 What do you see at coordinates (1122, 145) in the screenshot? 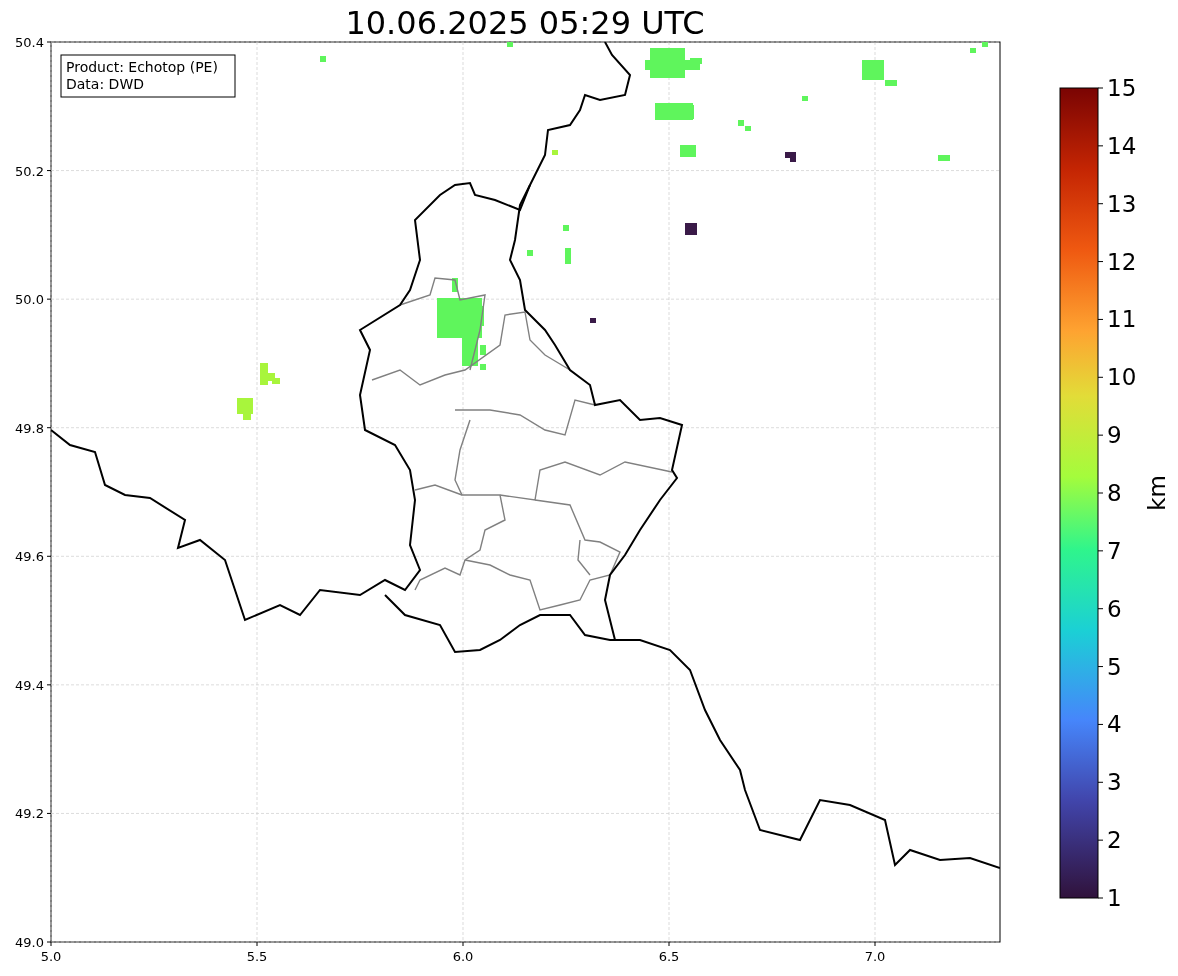
I see `colorbar-tick-label: 14` at bounding box center [1122, 145].